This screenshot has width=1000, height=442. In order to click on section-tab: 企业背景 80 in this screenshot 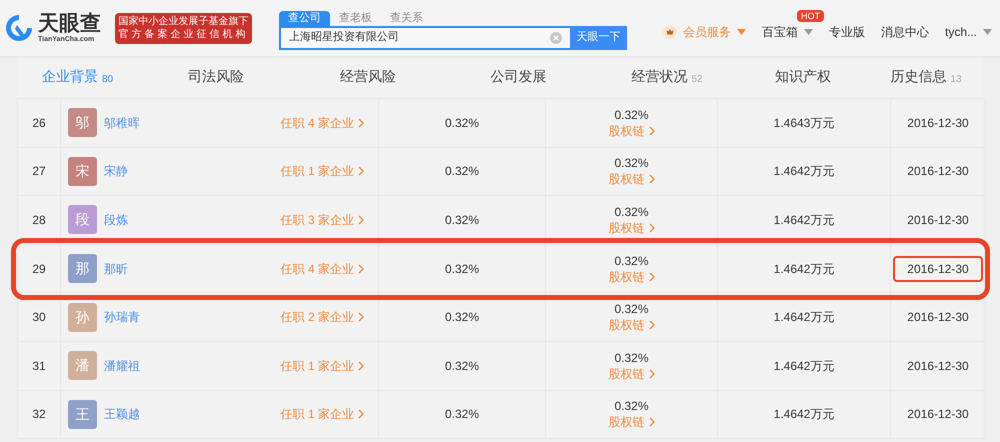, I will do `click(77, 76)`.